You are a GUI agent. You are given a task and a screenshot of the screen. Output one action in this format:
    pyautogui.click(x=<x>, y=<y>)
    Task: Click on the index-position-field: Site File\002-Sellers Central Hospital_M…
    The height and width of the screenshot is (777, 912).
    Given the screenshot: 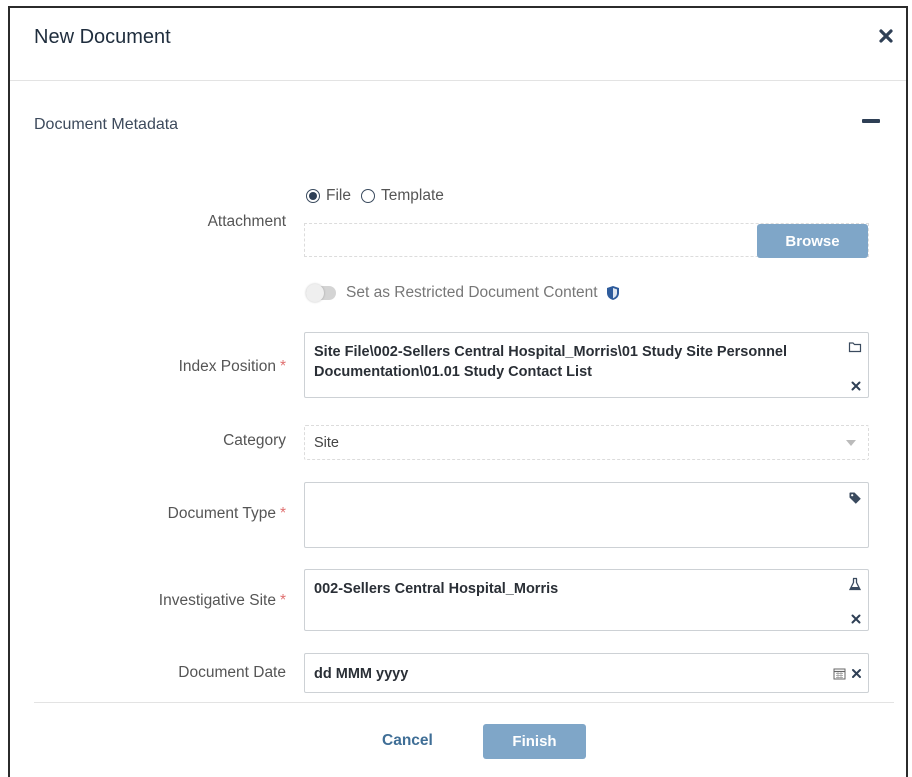 What is the action you would take?
    pyautogui.click(x=586, y=365)
    